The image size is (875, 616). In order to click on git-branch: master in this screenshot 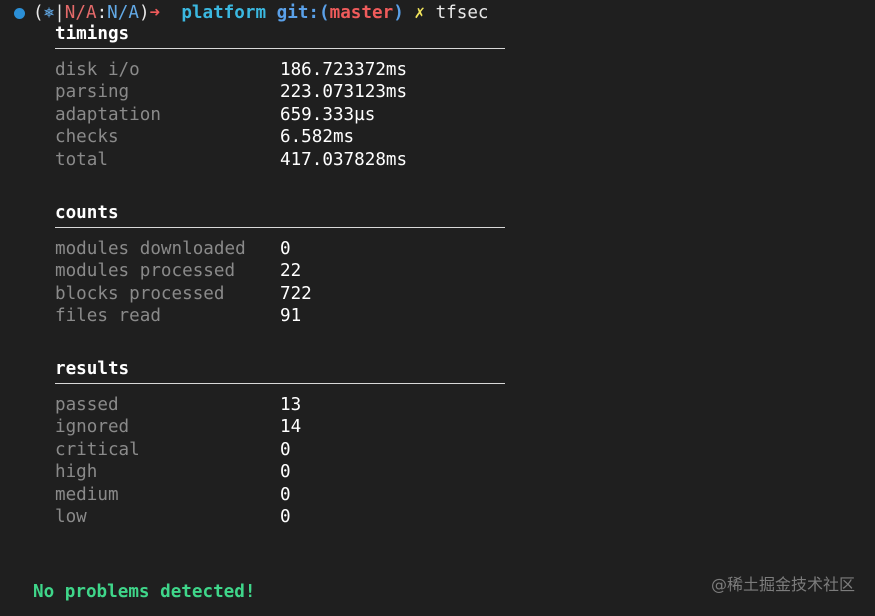, I will do `click(361, 13)`.